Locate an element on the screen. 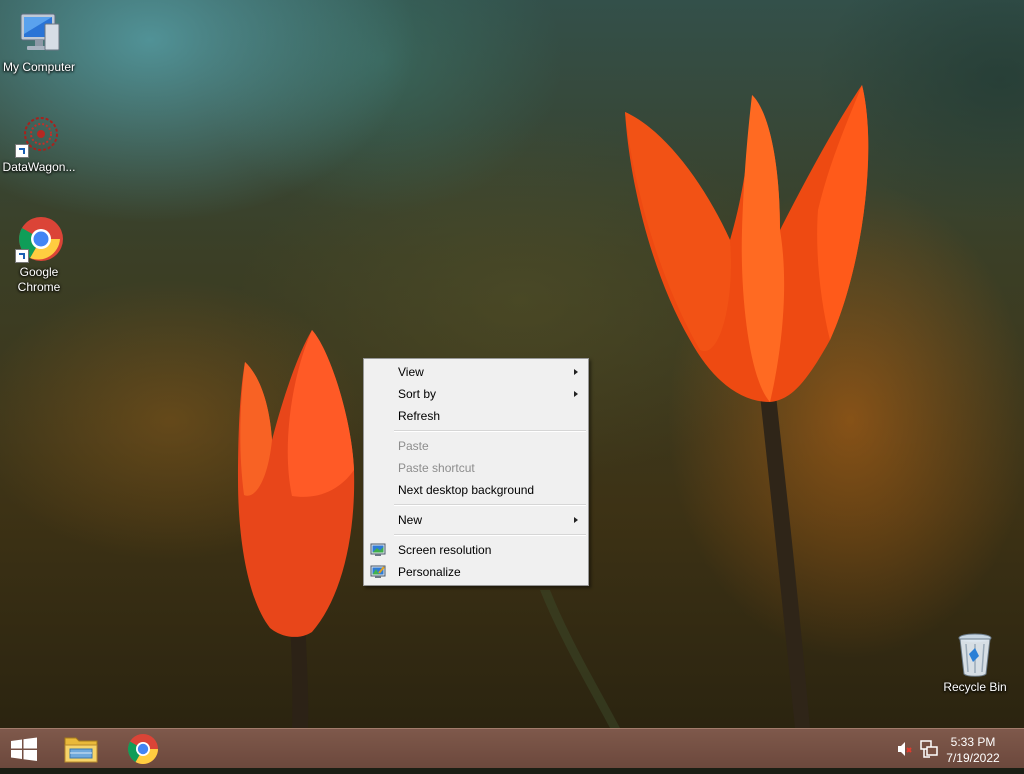  tray-network-button is located at coordinates (929, 749).